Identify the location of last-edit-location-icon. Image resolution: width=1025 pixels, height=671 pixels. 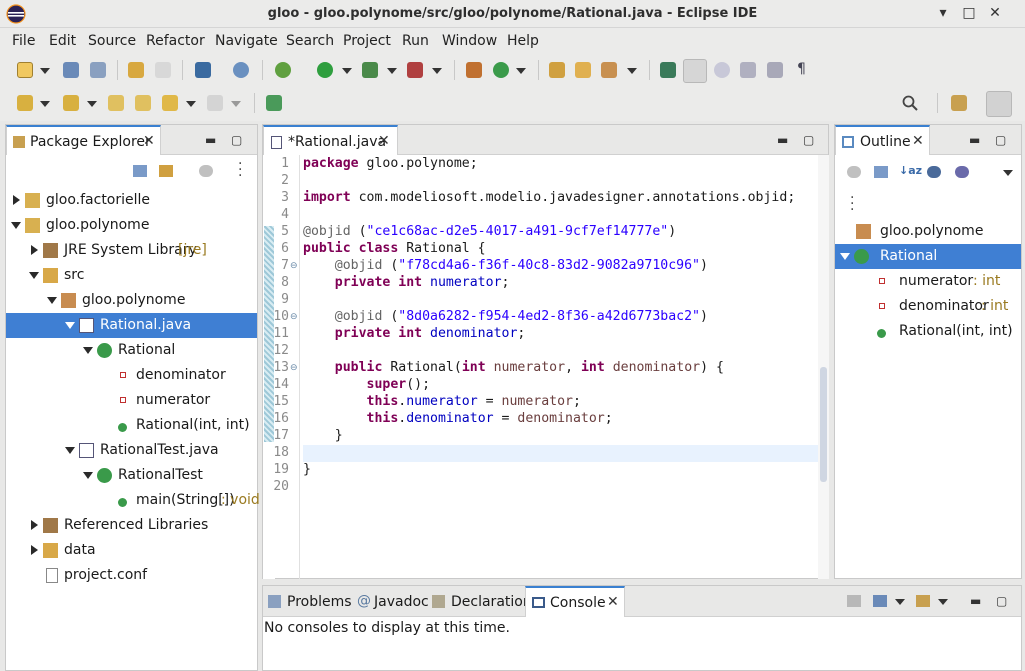
(116, 103).